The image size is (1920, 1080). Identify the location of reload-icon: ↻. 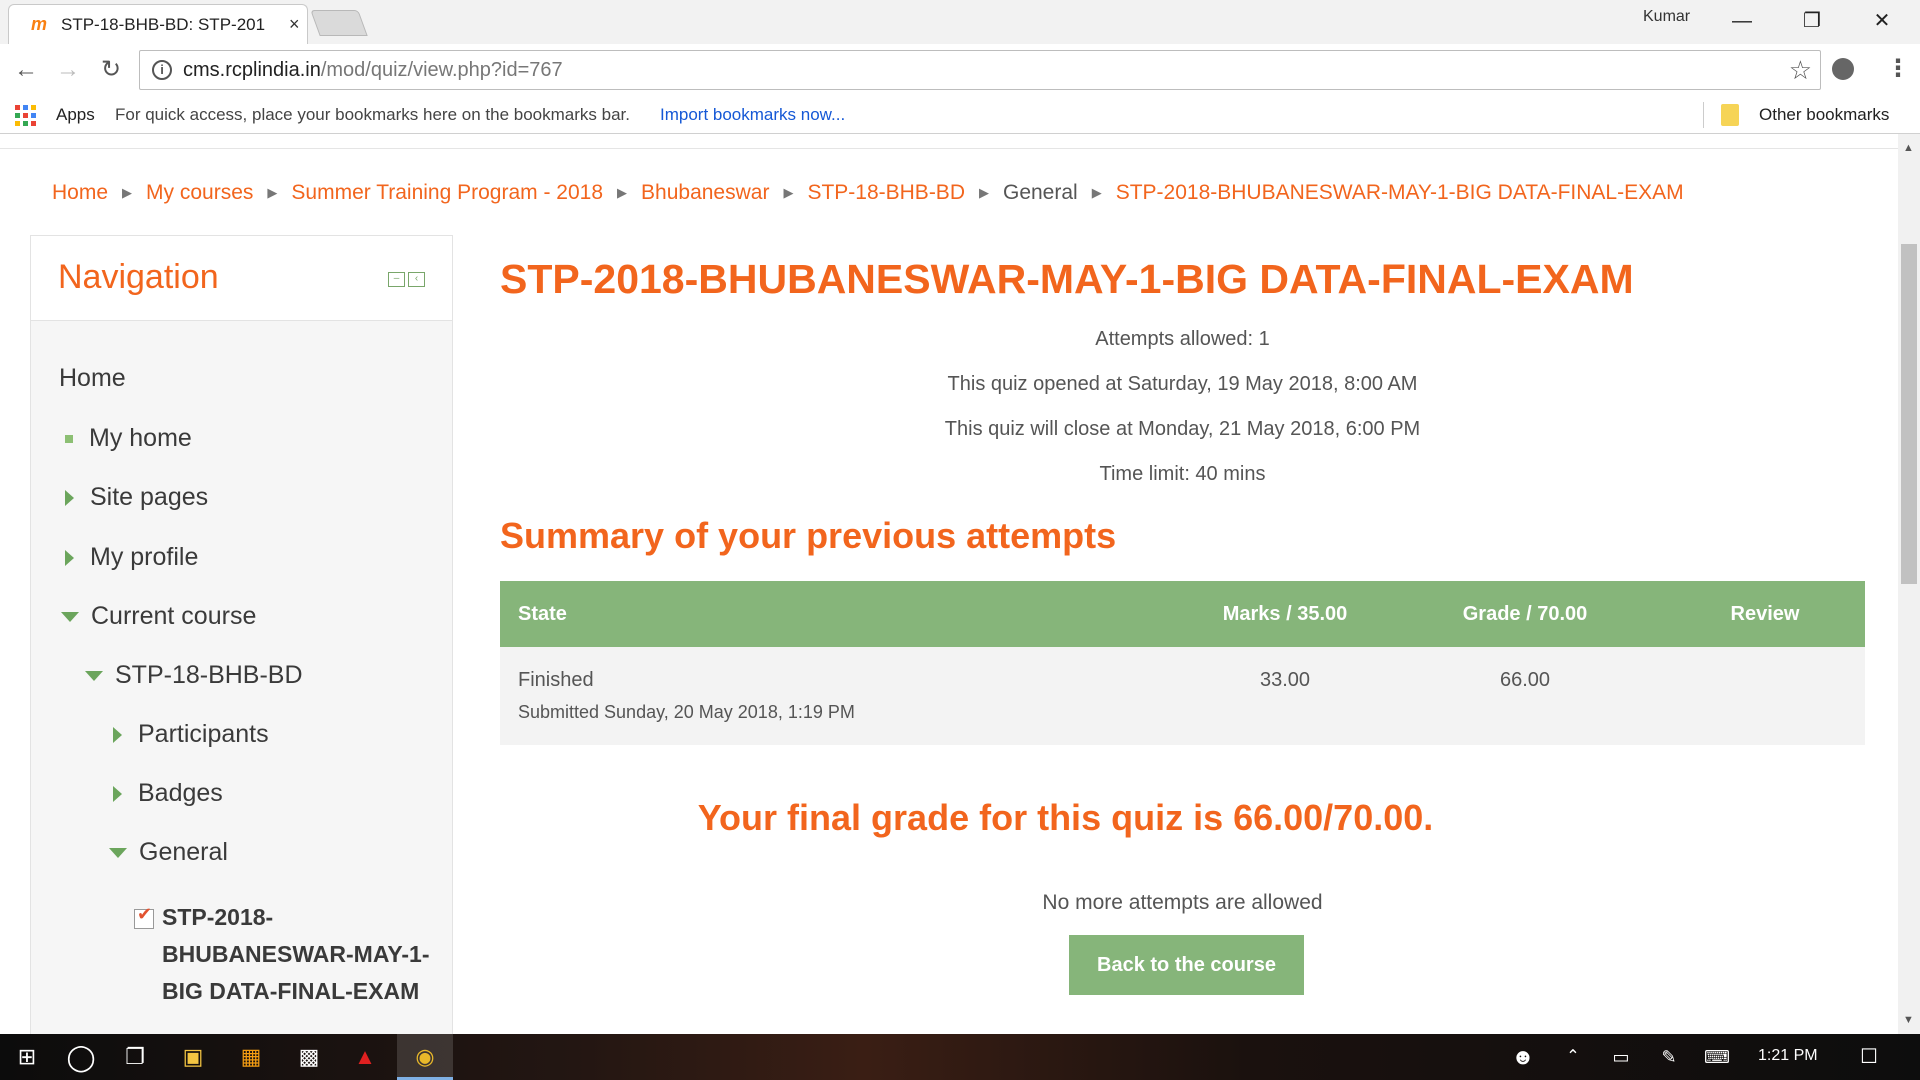
(111, 70).